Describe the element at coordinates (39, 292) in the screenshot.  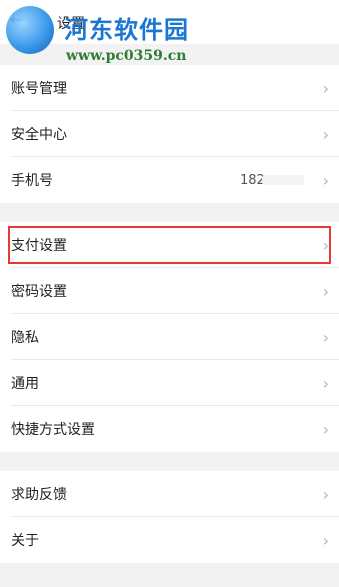
I see `row-label: 密码设置` at that location.